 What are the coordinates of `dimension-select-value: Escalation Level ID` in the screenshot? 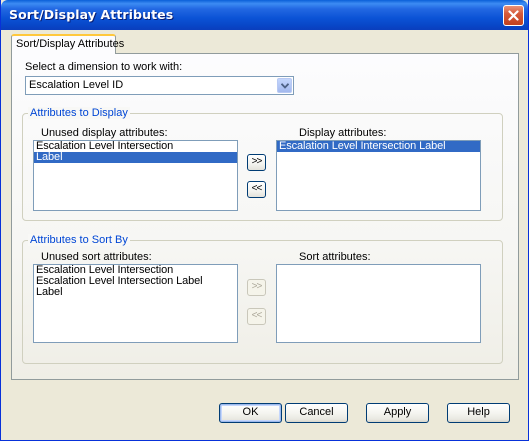 It's located at (76, 85).